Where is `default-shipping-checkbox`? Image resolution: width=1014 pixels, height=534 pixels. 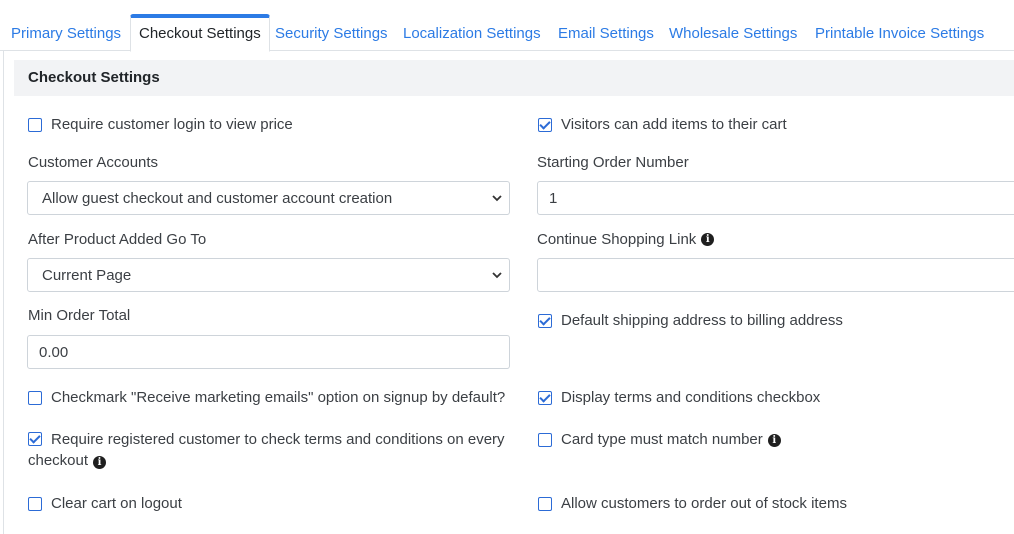
default-shipping-checkbox is located at coordinates (545, 321).